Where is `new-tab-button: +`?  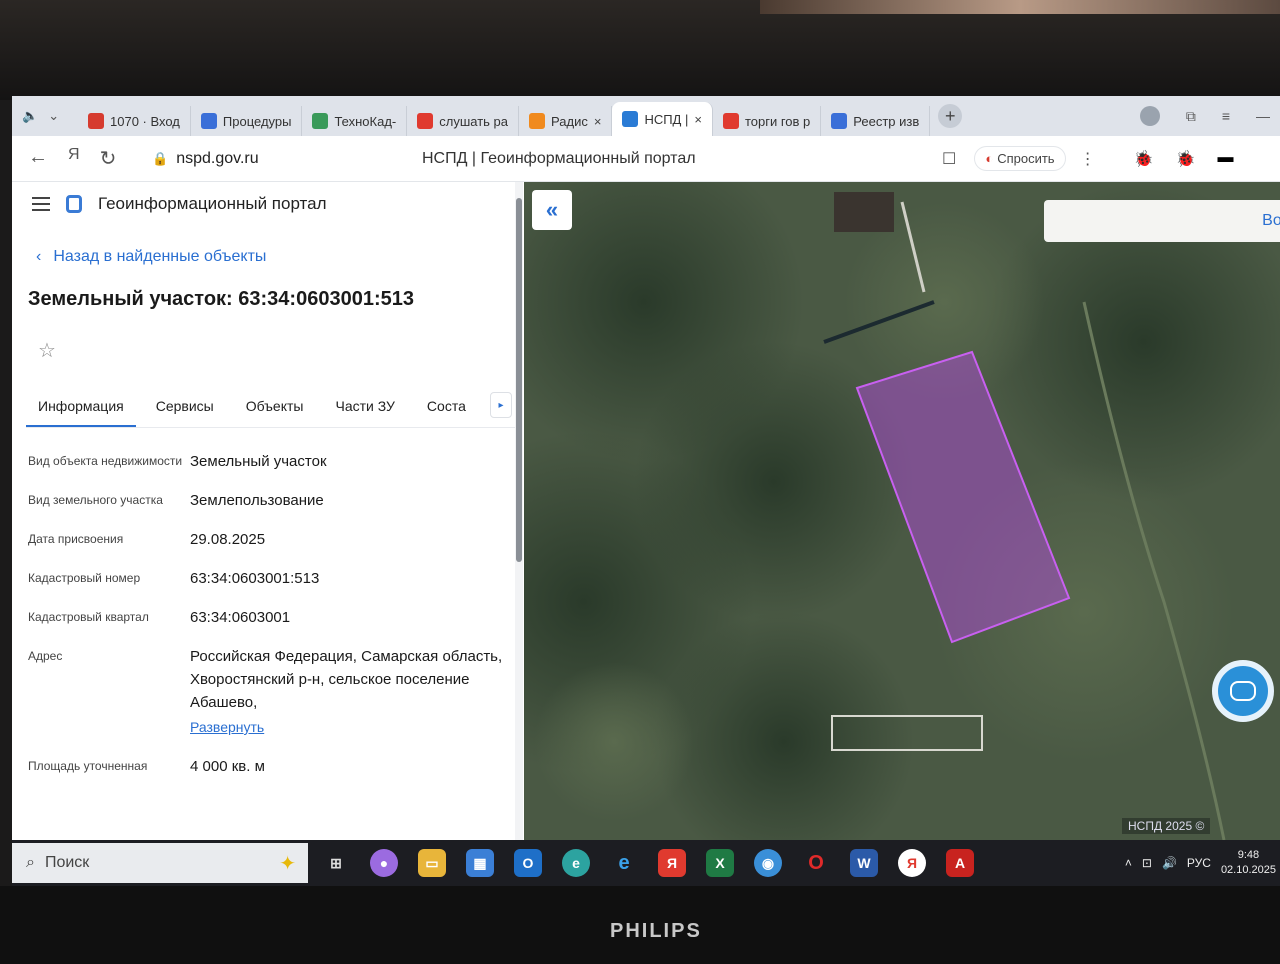 new-tab-button: + is located at coordinates (950, 116).